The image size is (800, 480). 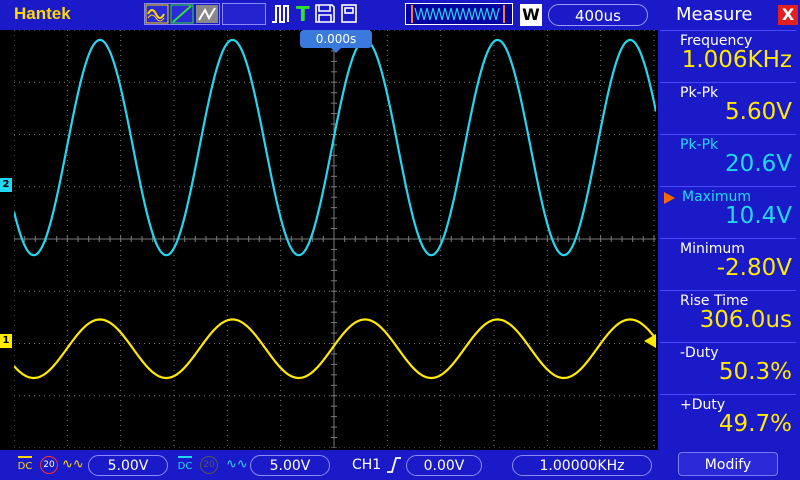 What do you see at coordinates (758, 216) in the screenshot?
I see `measure-value: 10.4V` at bounding box center [758, 216].